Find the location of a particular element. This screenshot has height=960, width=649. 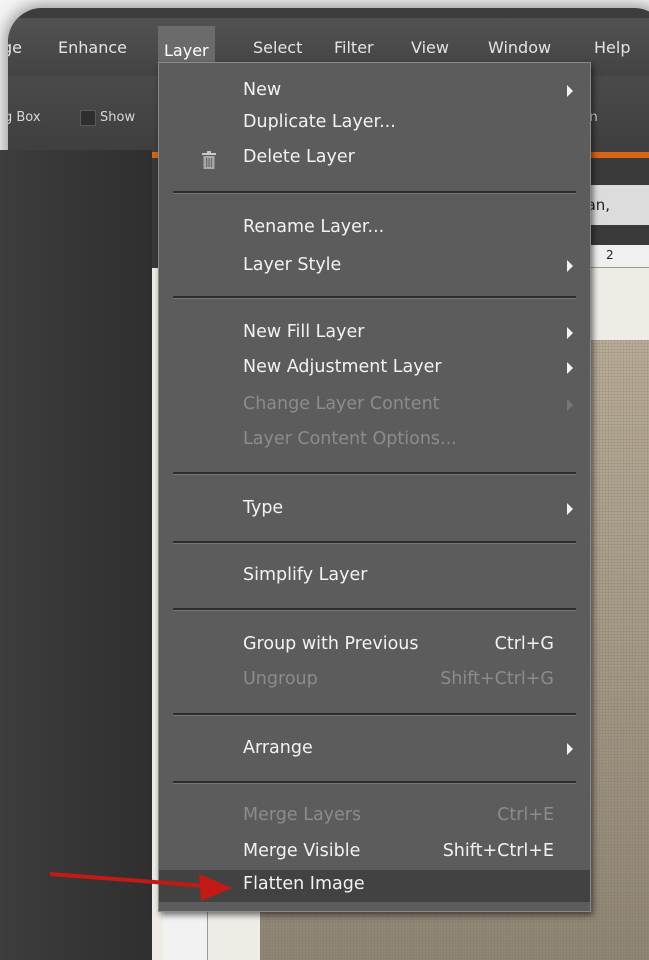

arrow-head is located at coordinates (215, 887).